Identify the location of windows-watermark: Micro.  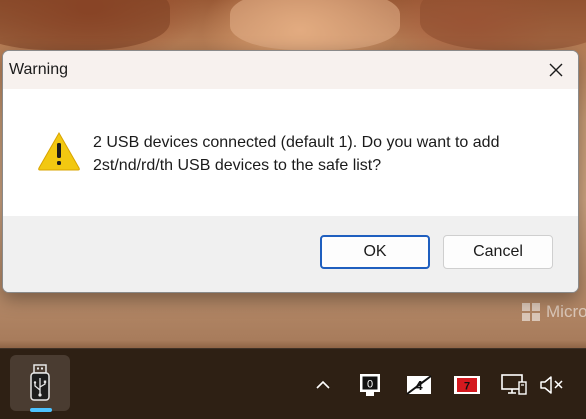
(554, 312).